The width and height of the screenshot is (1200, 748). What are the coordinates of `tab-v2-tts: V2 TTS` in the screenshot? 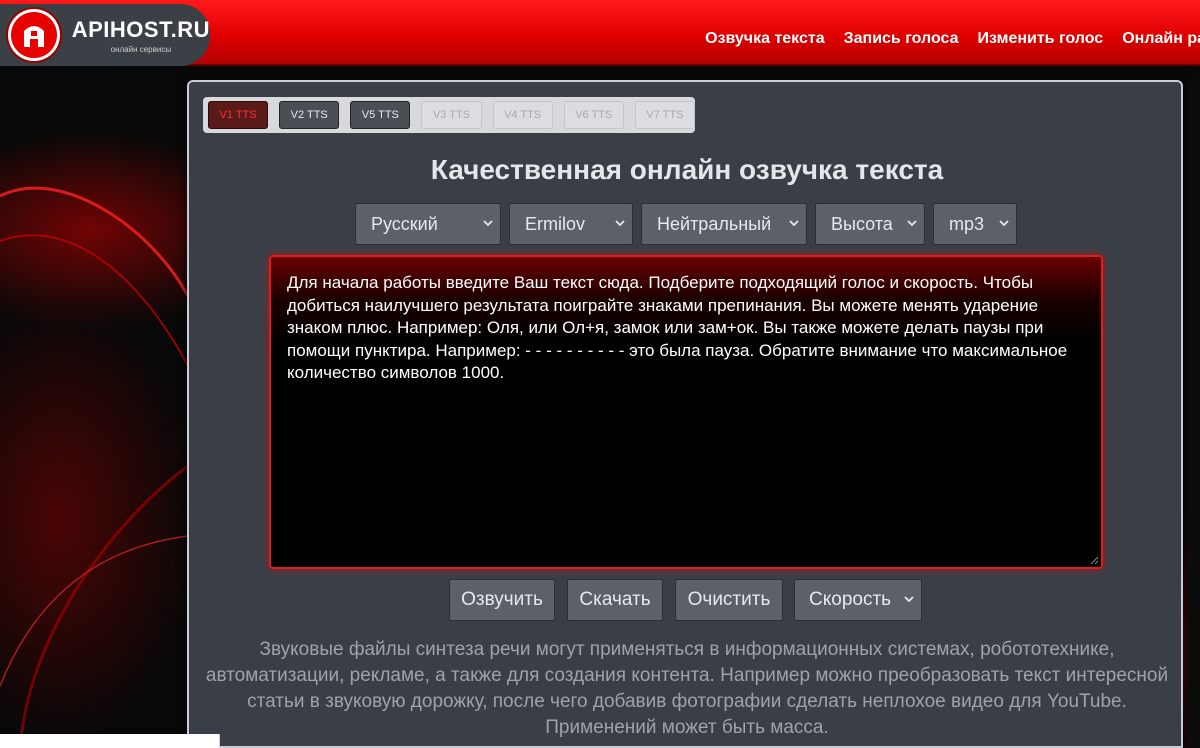 It's located at (309, 115).